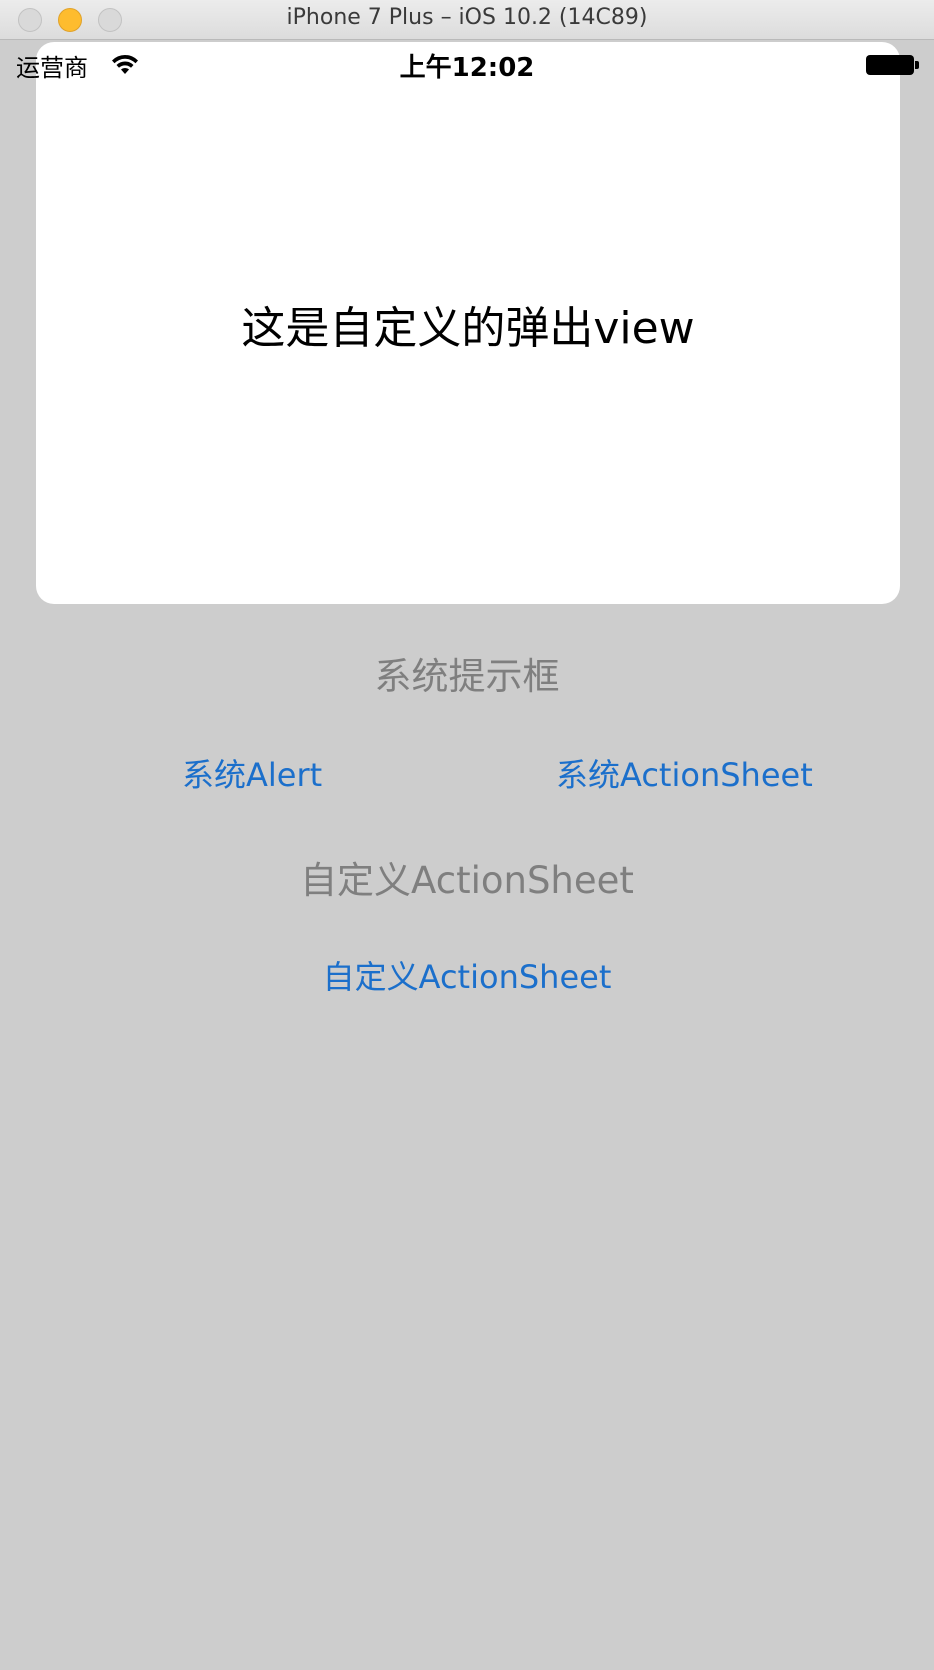  What do you see at coordinates (890, 65) in the screenshot?
I see `battery-icon` at bounding box center [890, 65].